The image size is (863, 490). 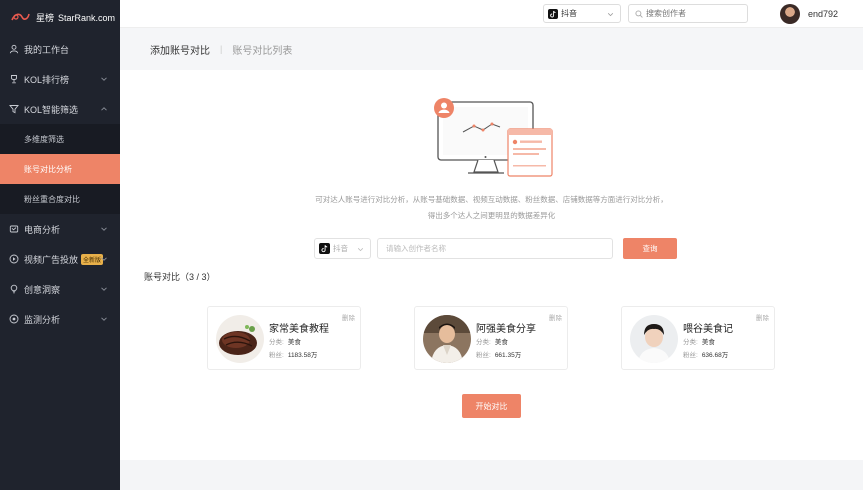 I want to click on sidebar-item-label: 粉丝重合度对比, so click(x=52, y=199).